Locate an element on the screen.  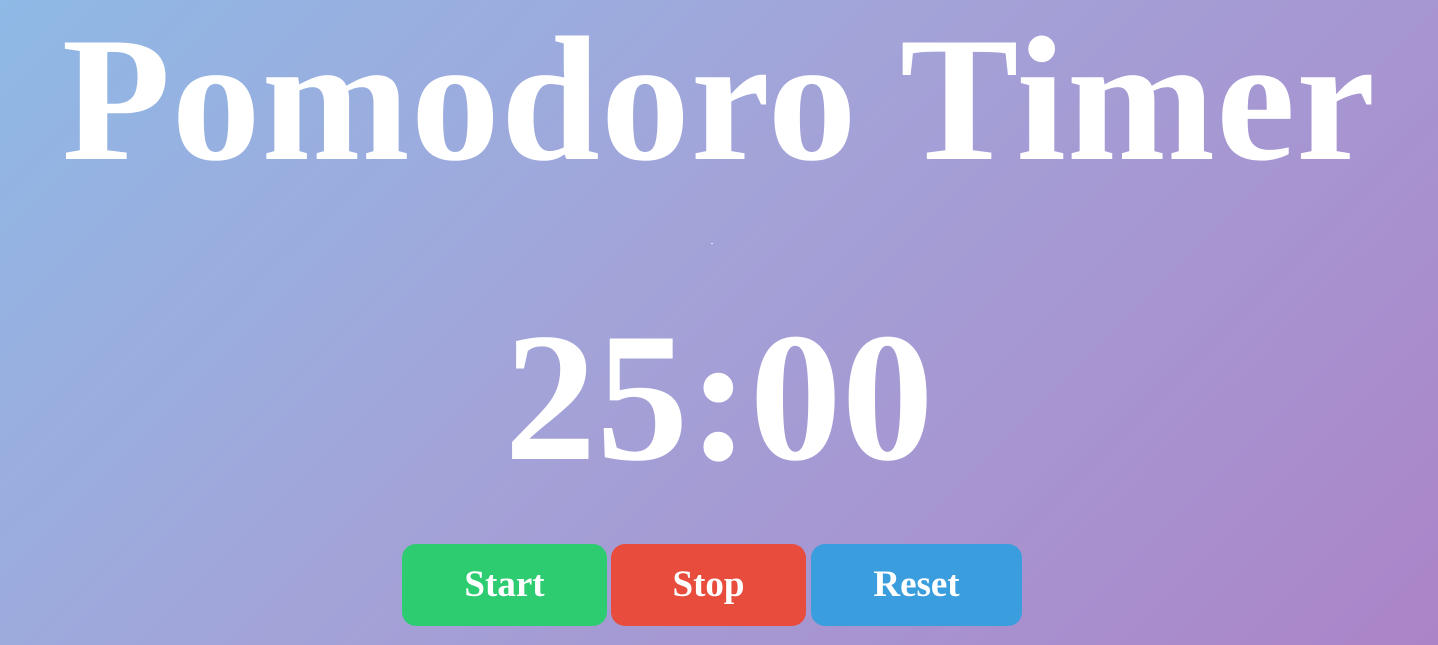
start-button: Start is located at coordinates (504, 585).